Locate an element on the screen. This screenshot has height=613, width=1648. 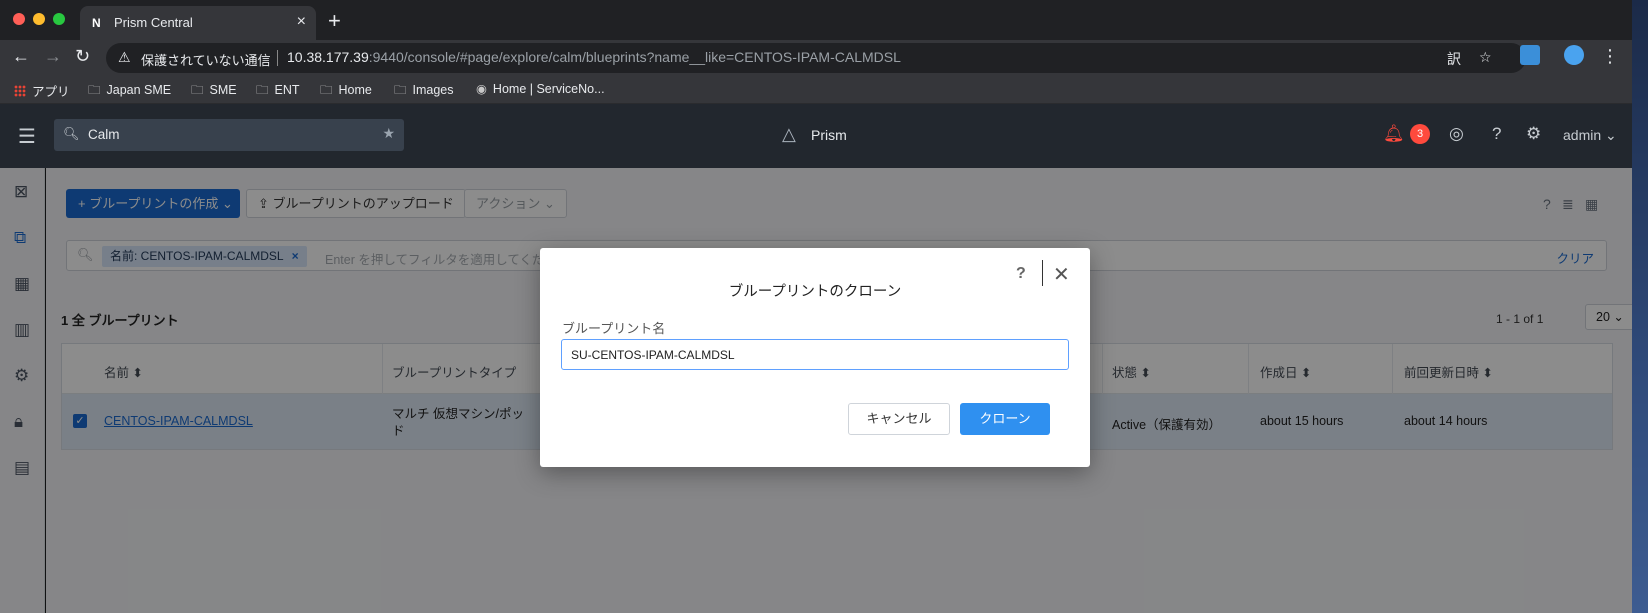
close-icon: ✕ is located at coordinates (1061, 274).